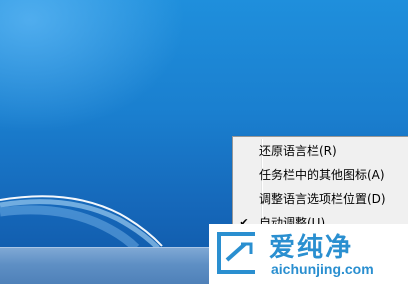  I want to click on menu-item-label: 还原语言栏(R), so click(298, 151).